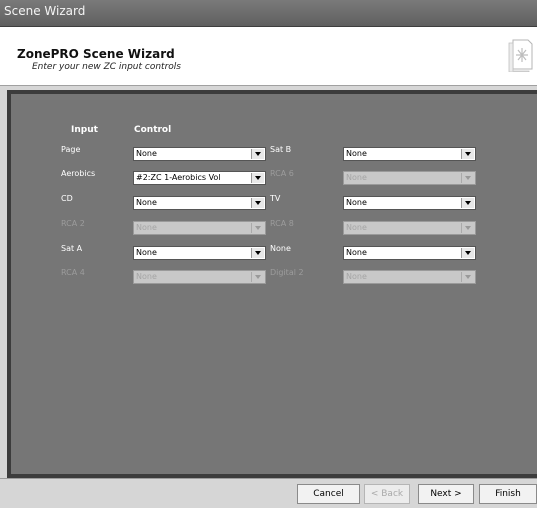  What do you see at coordinates (268, 13) in the screenshot?
I see `window-titlebar: Scene Wizard` at bounding box center [268, 13].